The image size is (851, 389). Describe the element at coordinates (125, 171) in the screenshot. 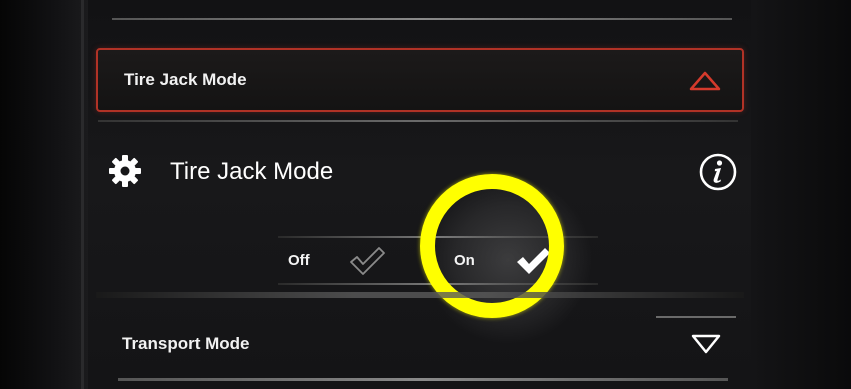

I see `gear-icon` at that location.